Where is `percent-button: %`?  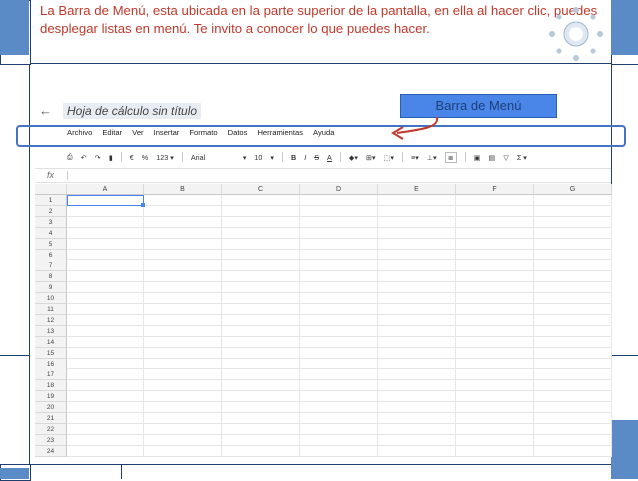 percent-button: % is located at coordinates (145, 157).